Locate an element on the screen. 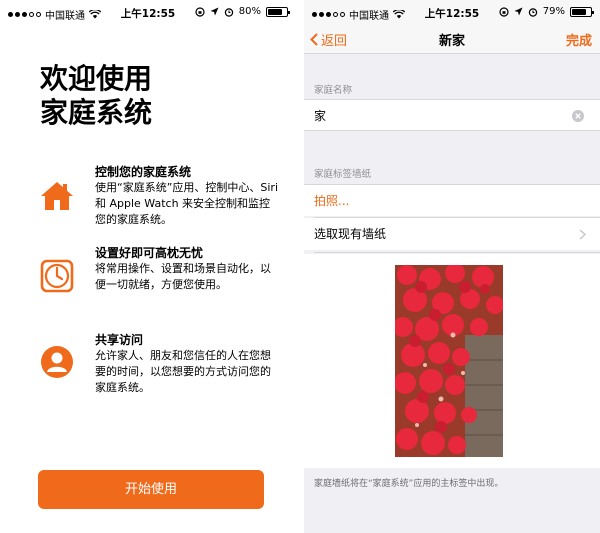 The image size is (600, 533). home-name-section-label: 家庭名称 is located at coordinates (333, 90).